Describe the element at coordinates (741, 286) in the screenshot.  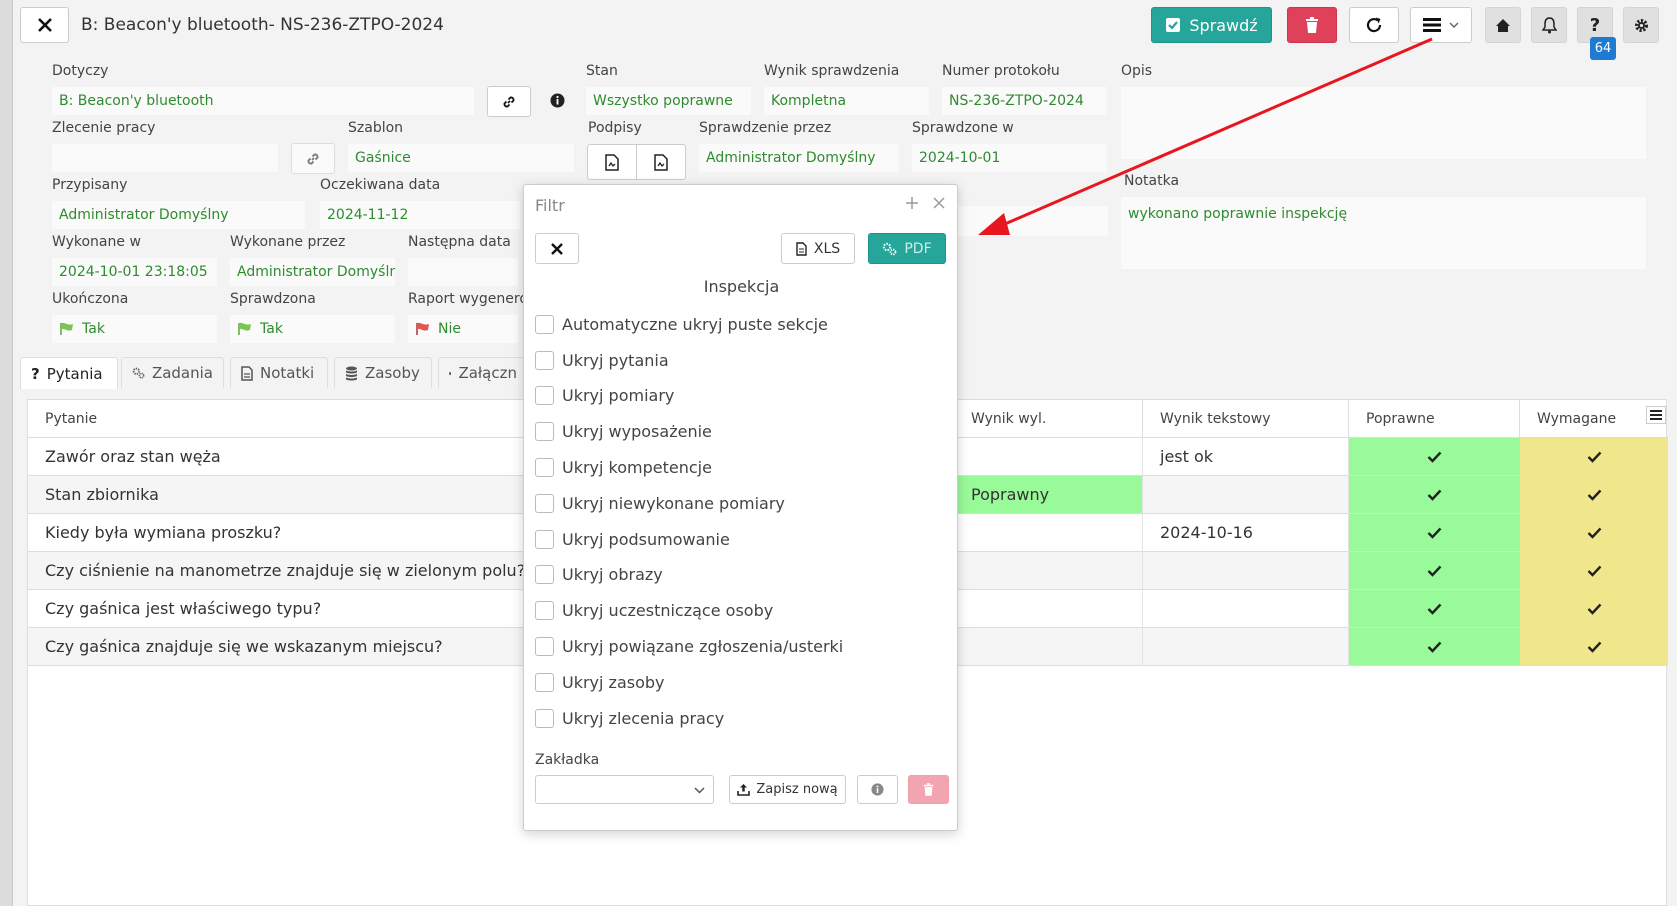
I see `section-title: Inspekcja` at that location.